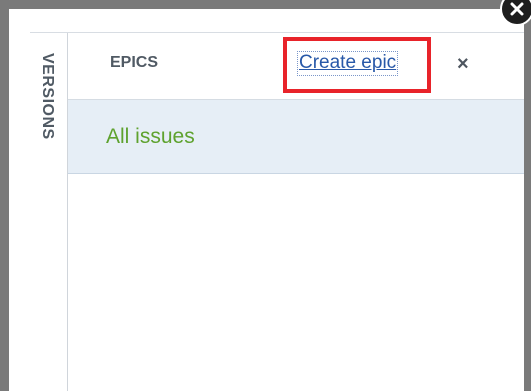  I want to click on versions-tab-label: VERSIONS, so click(47, 96).